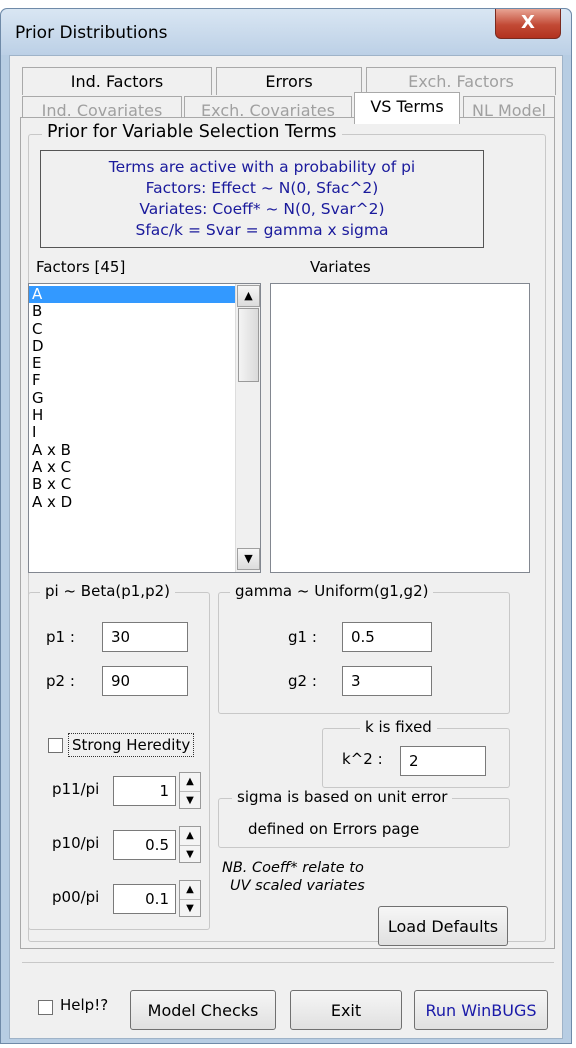 The width and height of the screenshot is (576, 1048). What do you see at coordinates (248, 296) in the screenshot?
I see `scroll-up-arrow-icon: ▲` at bounding box center [248, 296].